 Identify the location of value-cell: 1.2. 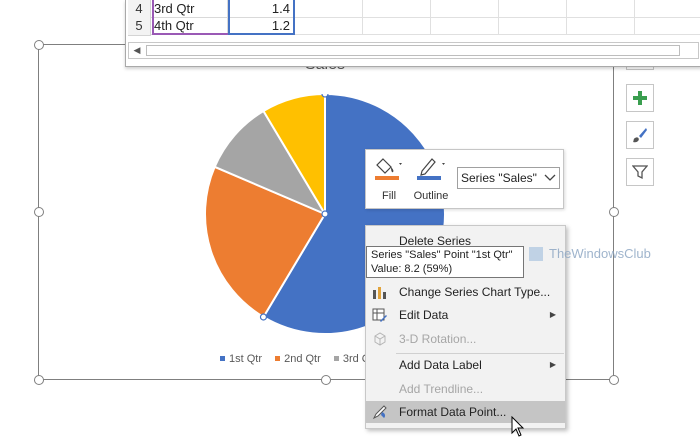
(261, 26).